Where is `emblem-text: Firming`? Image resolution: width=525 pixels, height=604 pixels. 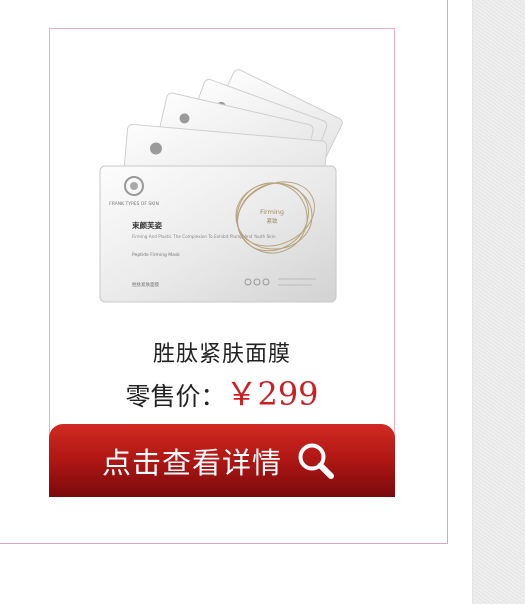
emblem-text: Firming is located at coordinates (272, 212).